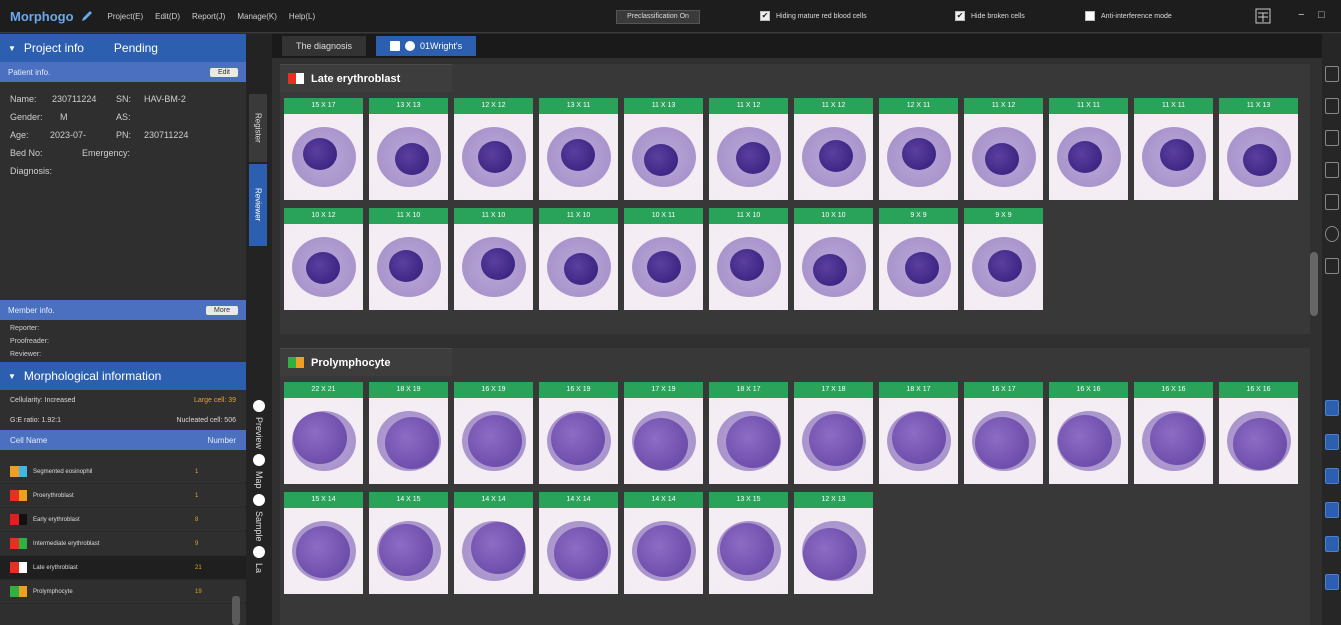 This screenshot has width=1341, height=625. What do you see at coordinates (1332, 442) in the screenshot?
I see `trash-icon` at bounding box center [1332, 442].